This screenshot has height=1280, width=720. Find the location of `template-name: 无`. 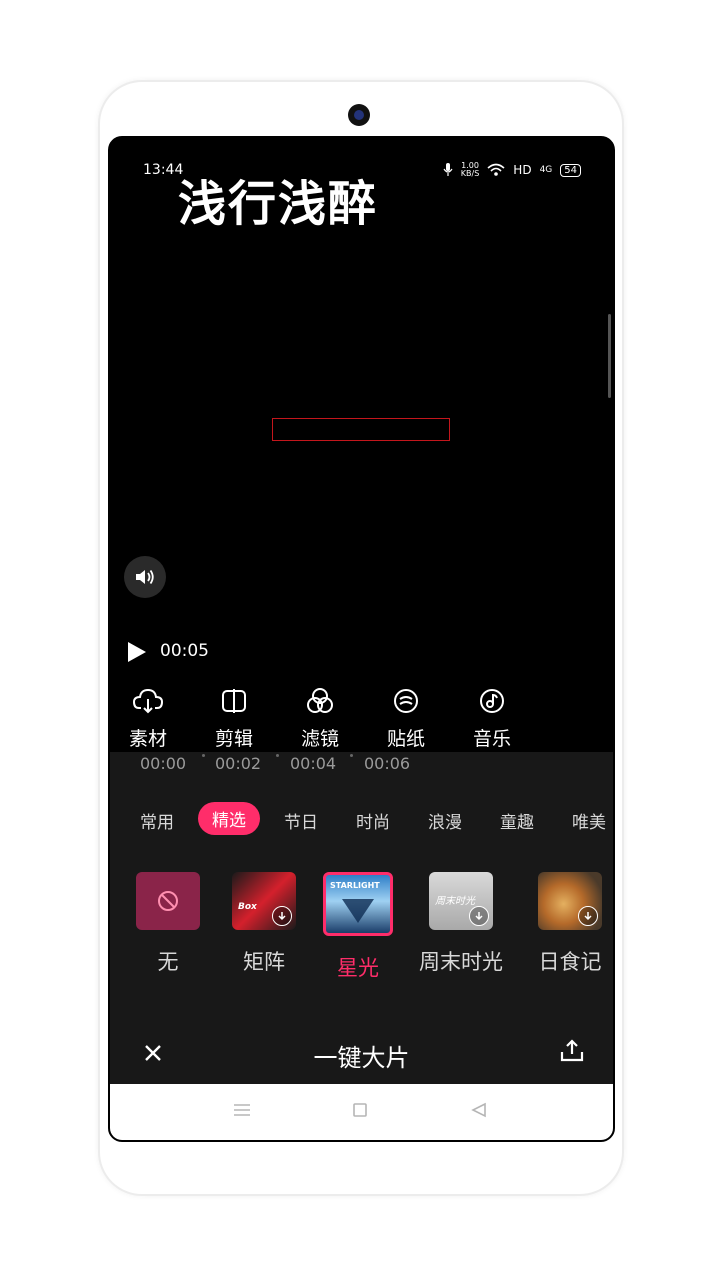

template-name: 无 is located at coordinates (168, 962).